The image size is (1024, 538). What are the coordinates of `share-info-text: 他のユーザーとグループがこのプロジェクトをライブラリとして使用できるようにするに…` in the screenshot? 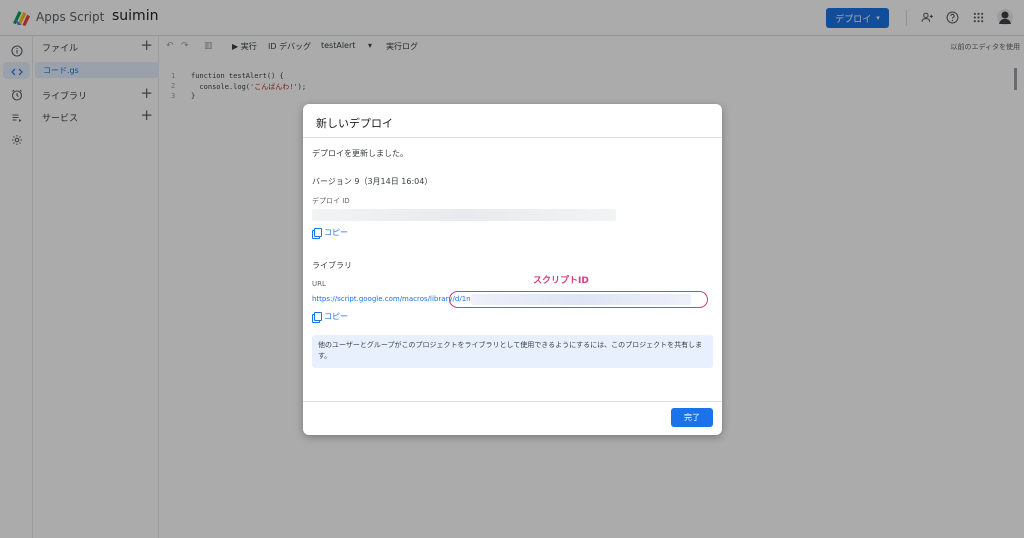 It's located at (510, 350).